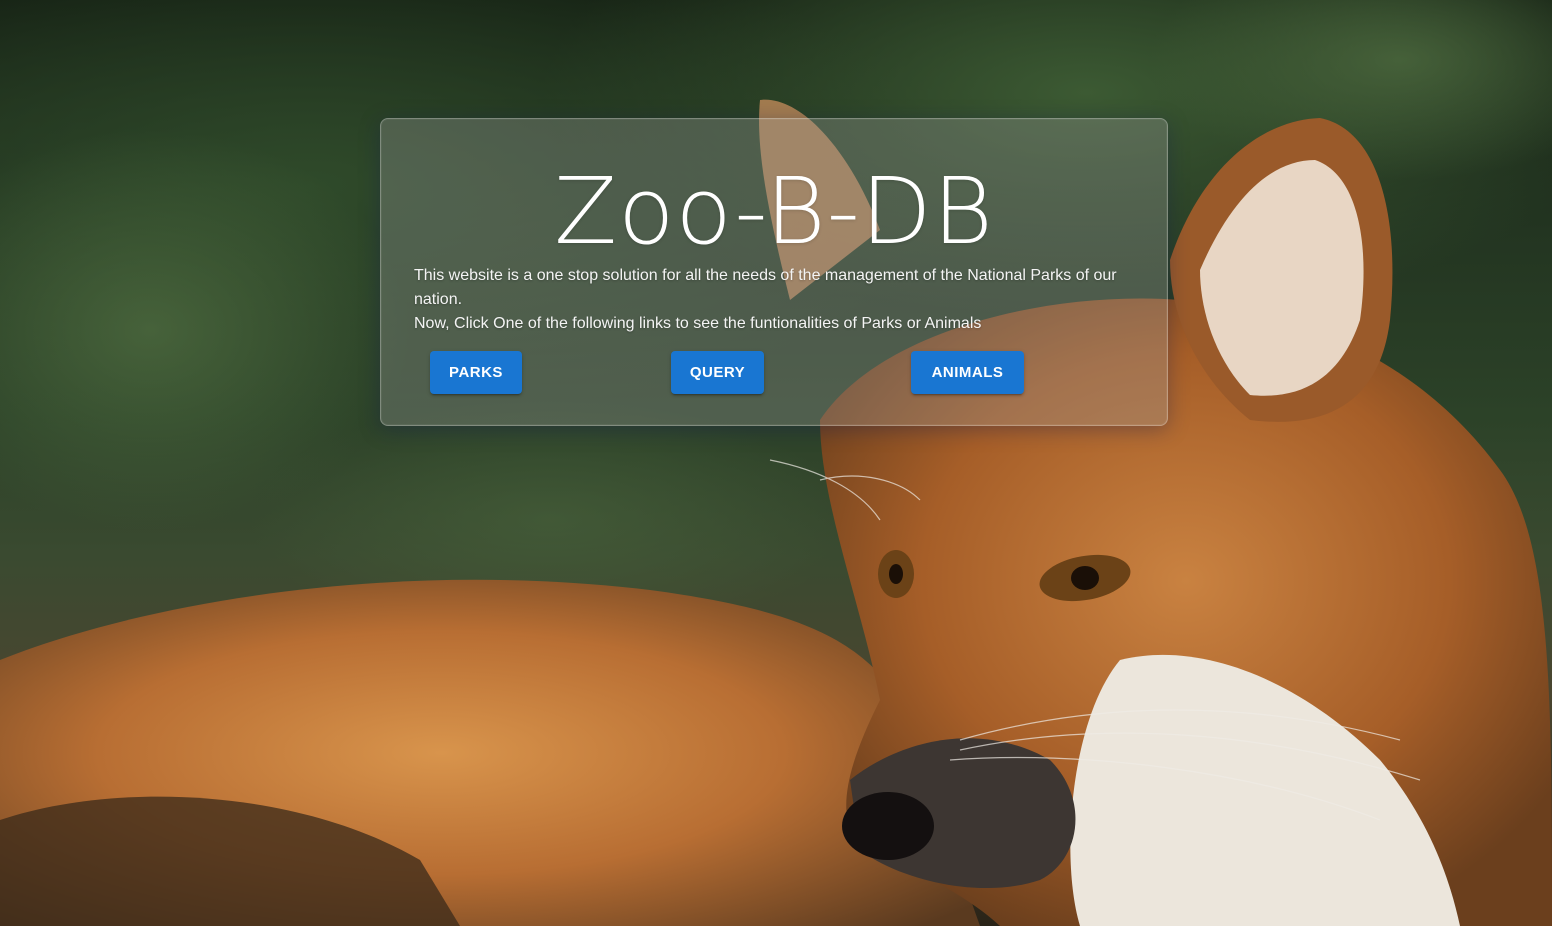  I want to click on parks-button: PARKS, so click(476, 372).